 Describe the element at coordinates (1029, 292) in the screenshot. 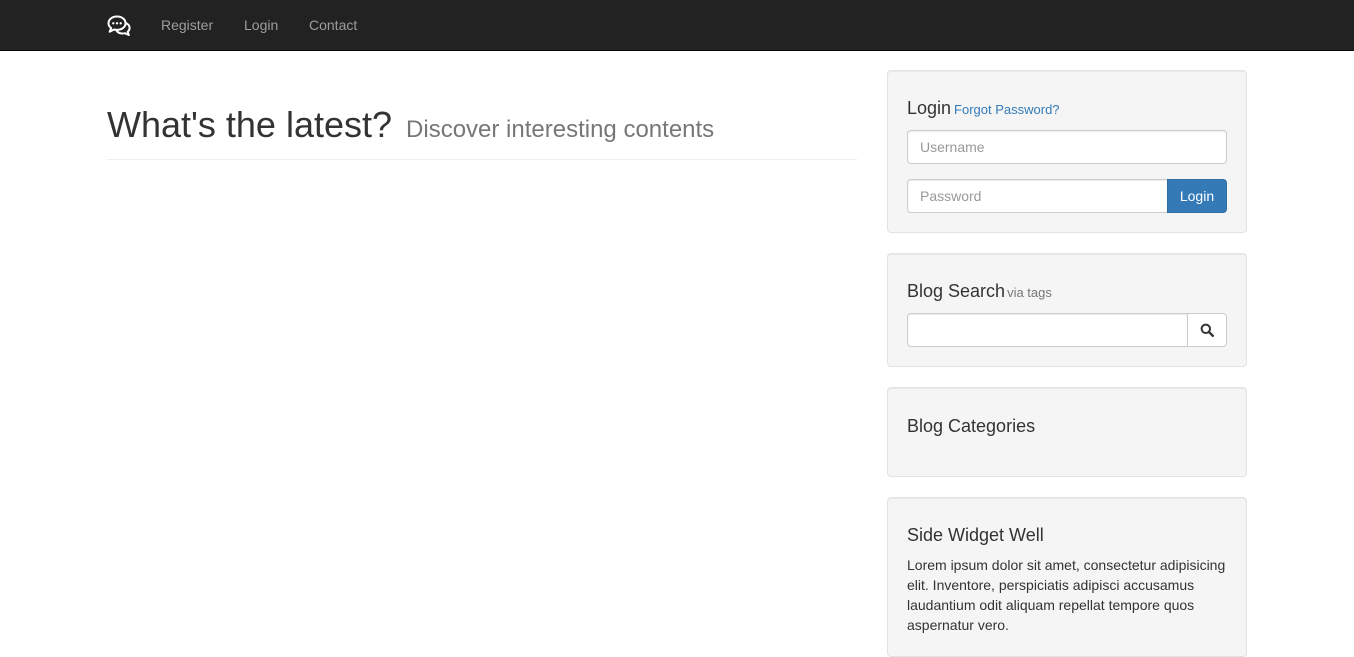

I see `blog-search-subtitle: via tags` at that location.